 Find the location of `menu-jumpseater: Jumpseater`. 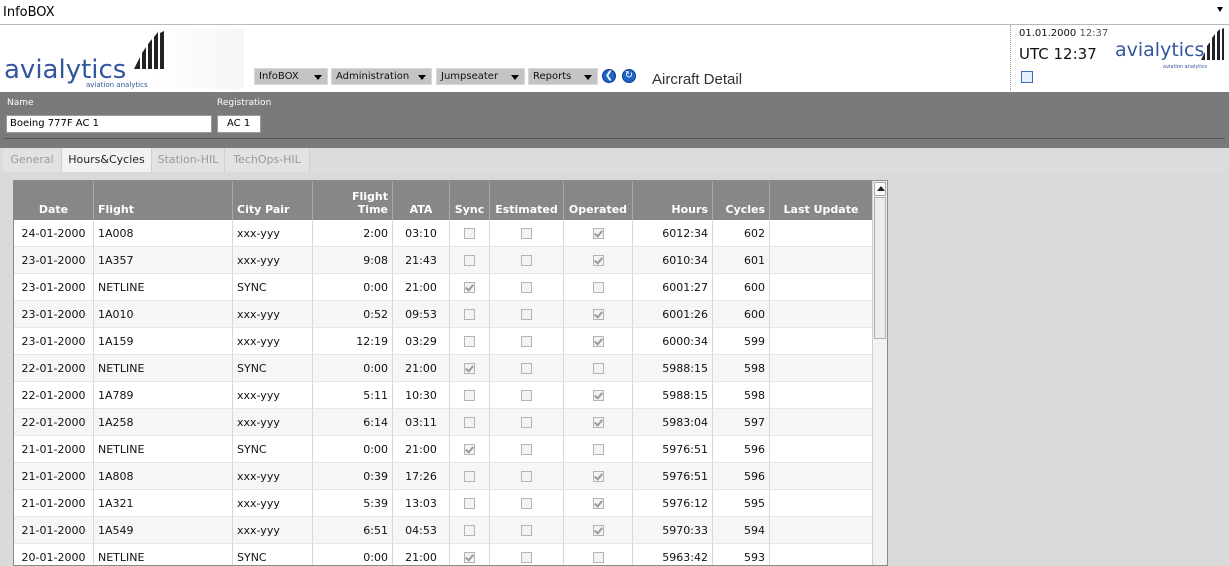

menu-jumpseater: Jumpseater is located at coordinates (480, 76).